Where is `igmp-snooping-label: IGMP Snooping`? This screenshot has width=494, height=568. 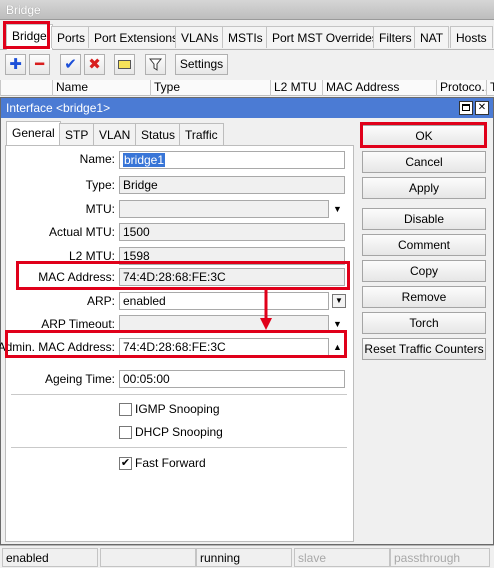 igmp-snooping-label: IGMP Snooping is located at coordinates (177, 409).